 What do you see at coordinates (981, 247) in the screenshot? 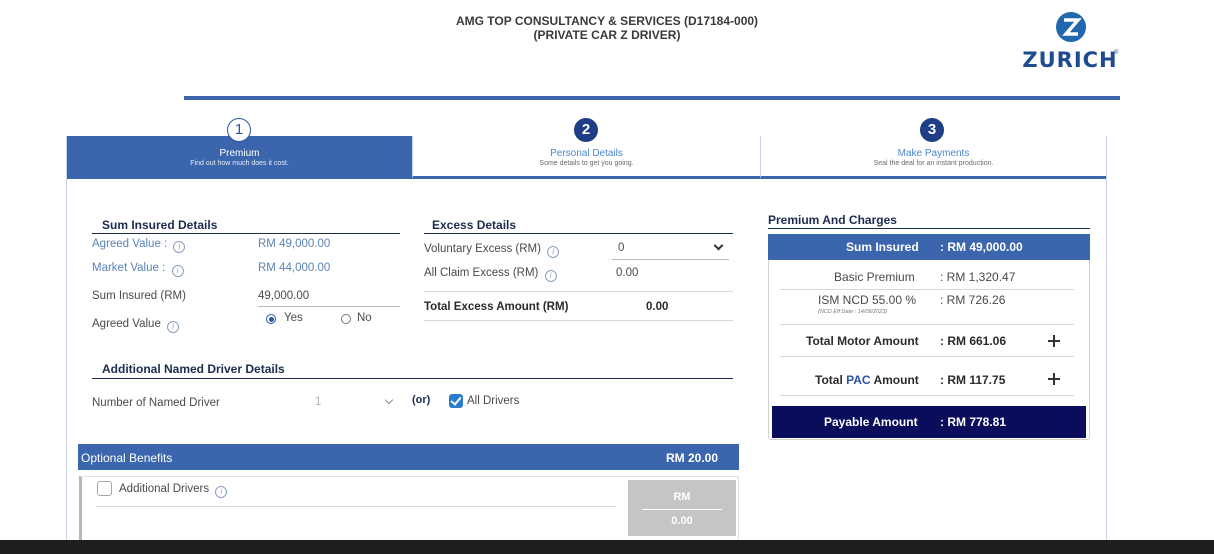
I see `pc-sum-insured-value: : RM 49,000.00` at bounding box center [981, 247].